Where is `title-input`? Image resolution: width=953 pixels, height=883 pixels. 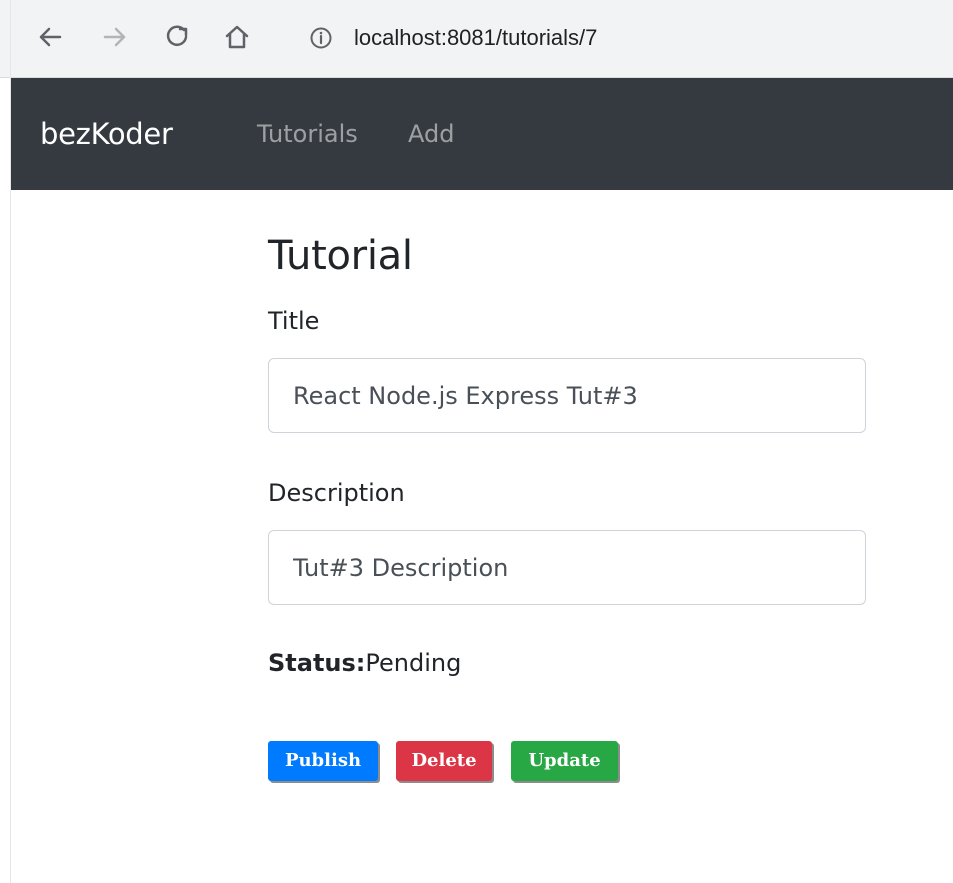
title-input is located at coordinates (567, 395).